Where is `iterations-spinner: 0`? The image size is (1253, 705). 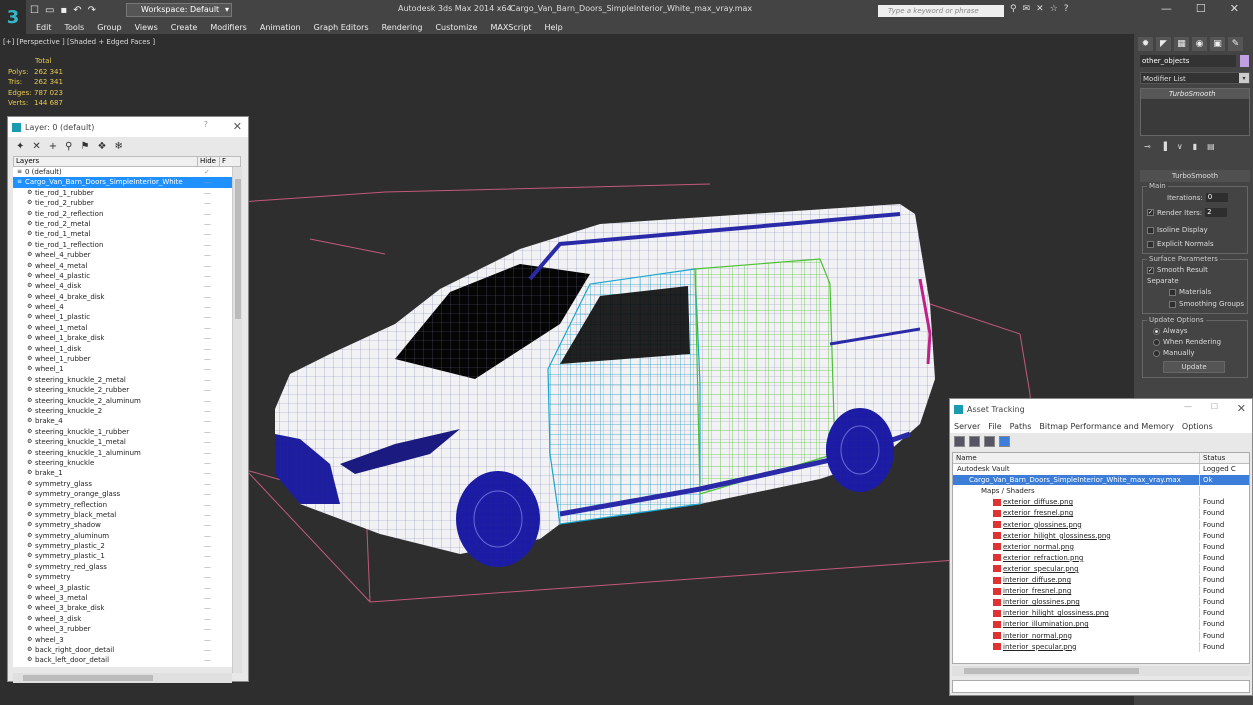 iterations-spinner: 0 is located at coordinates (1216, 197).